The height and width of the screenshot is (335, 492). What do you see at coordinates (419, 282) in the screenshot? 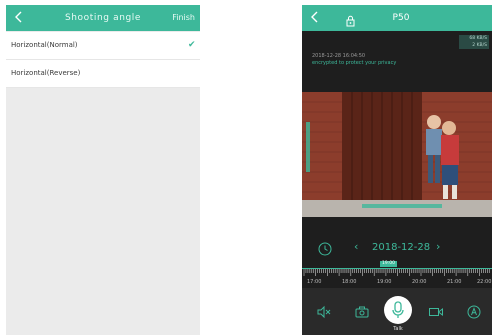
I see `time-label: 20:00` at bounding box center [419, 282].